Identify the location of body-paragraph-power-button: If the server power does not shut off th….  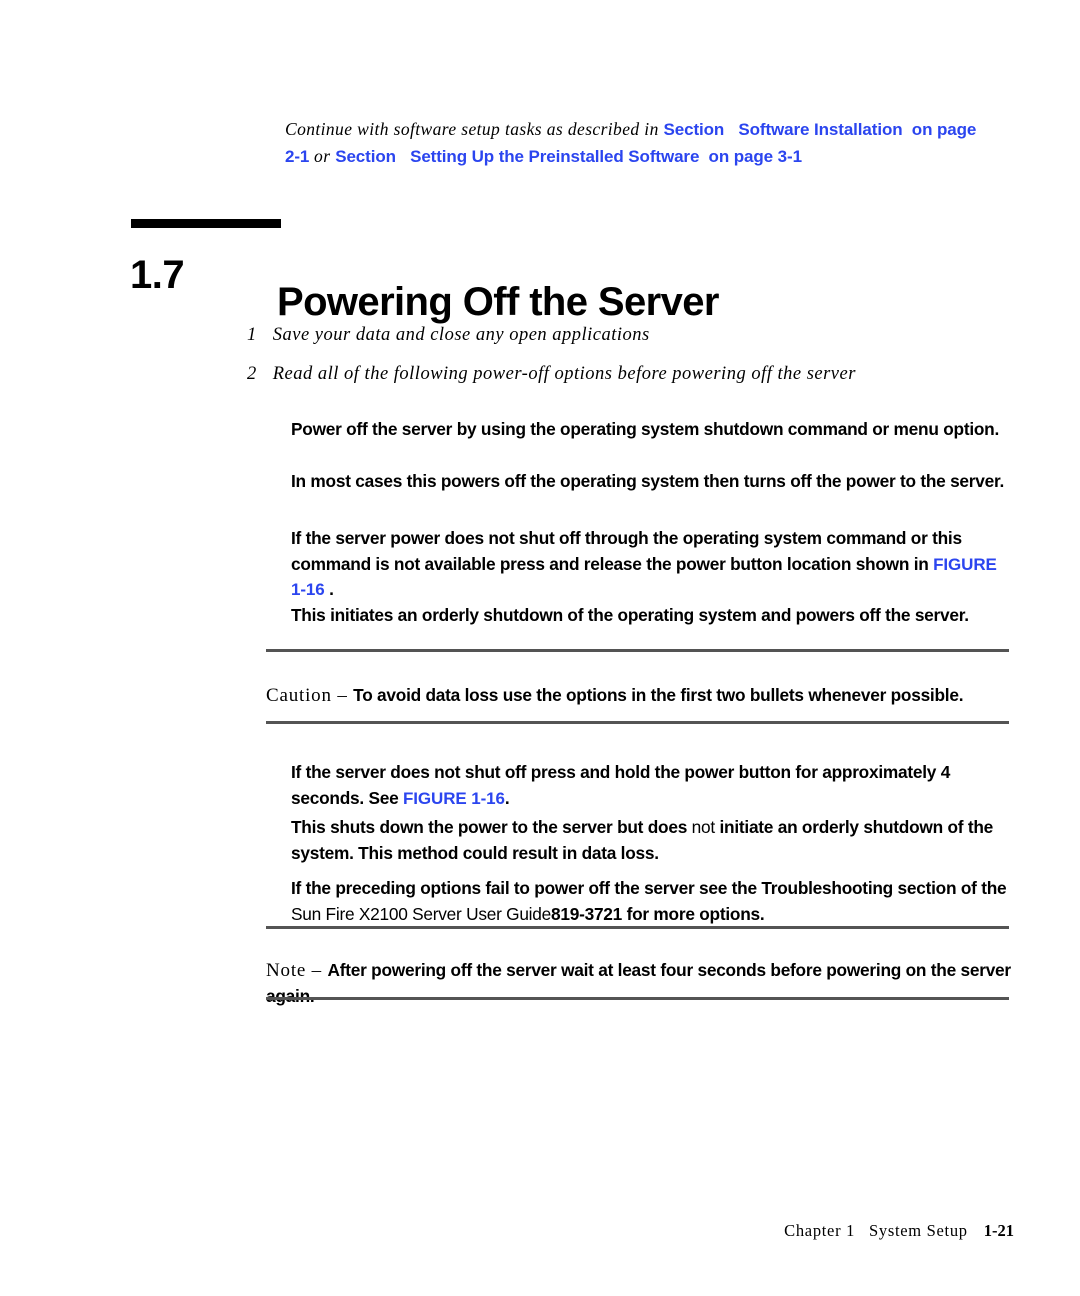
(652, 564).